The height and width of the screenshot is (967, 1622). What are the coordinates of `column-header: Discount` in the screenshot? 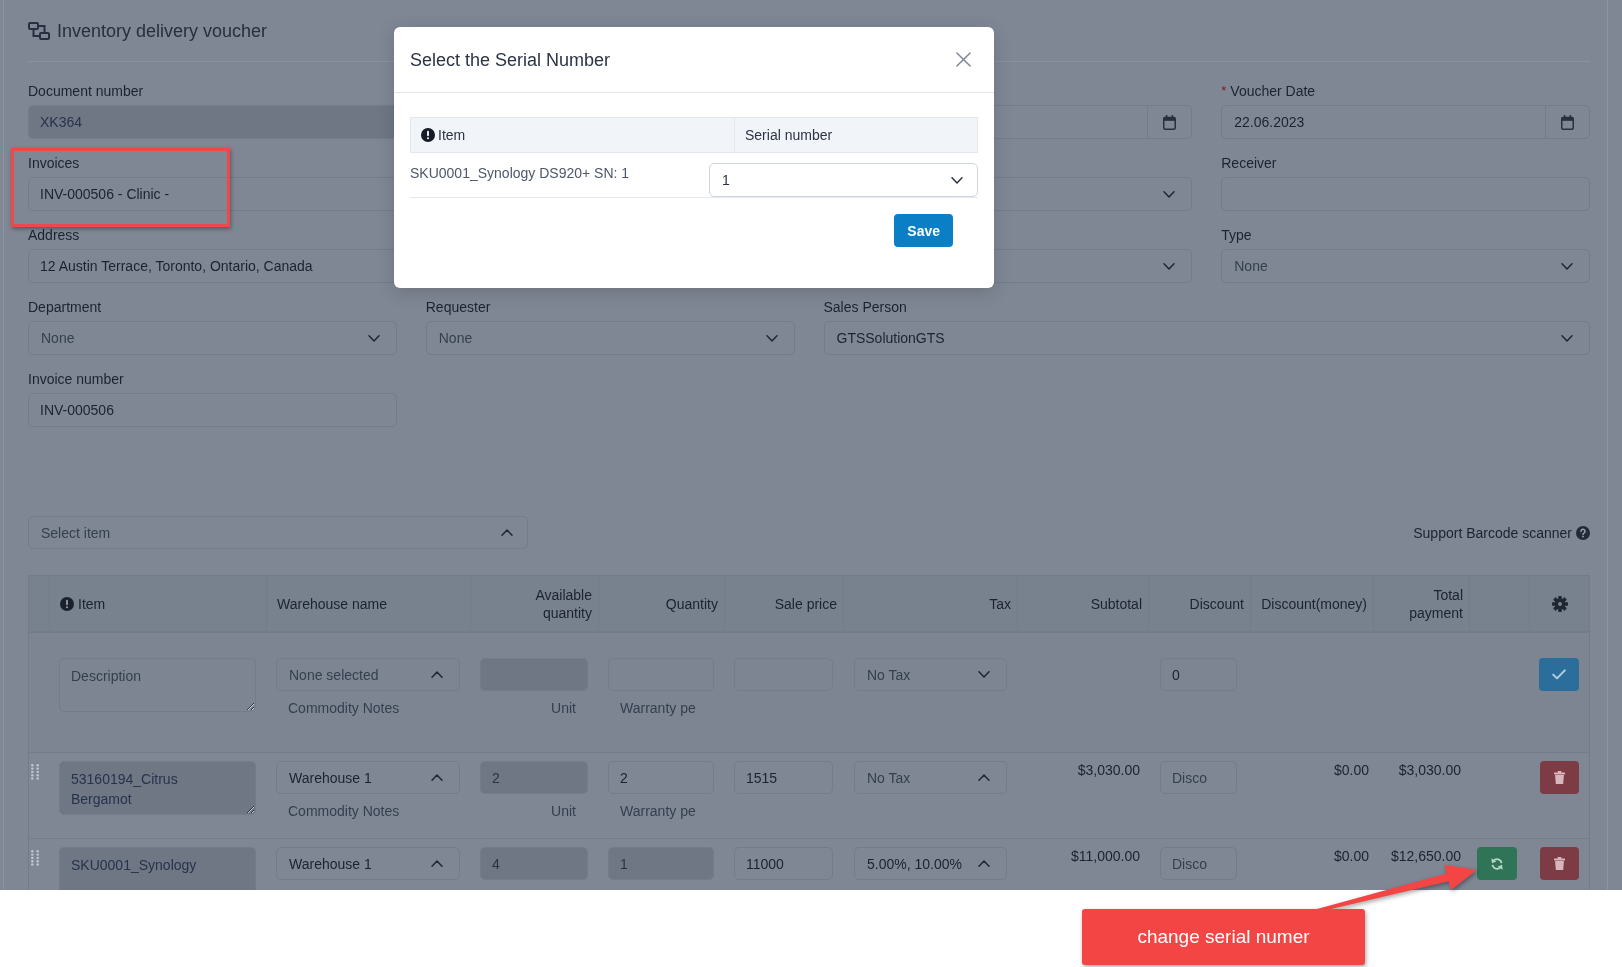 It's located at (1216, 603).